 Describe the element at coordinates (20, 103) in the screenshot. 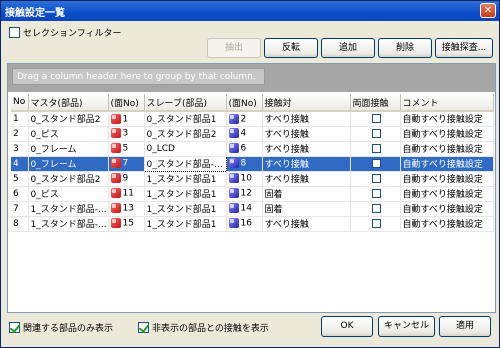

I see `col-header-no: No` at that location.